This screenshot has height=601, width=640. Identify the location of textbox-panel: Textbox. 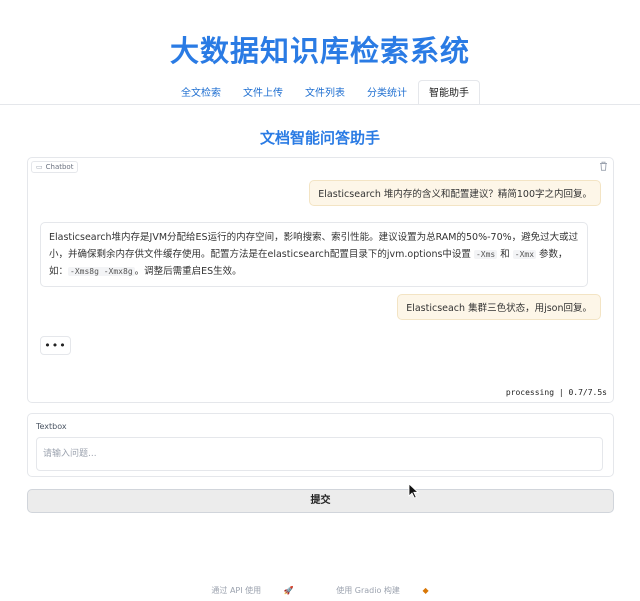
(320, 445).